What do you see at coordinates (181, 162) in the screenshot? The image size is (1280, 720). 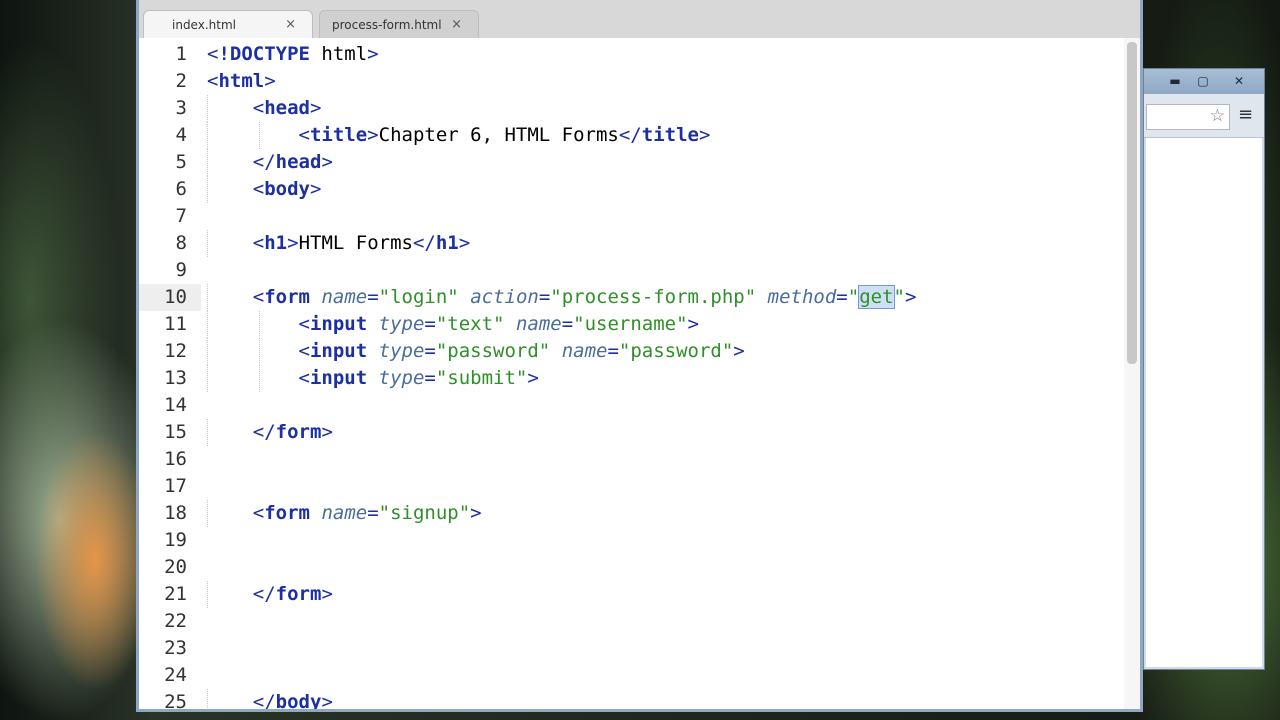 I see `line-number: 5` at bounding box center [181, 162].